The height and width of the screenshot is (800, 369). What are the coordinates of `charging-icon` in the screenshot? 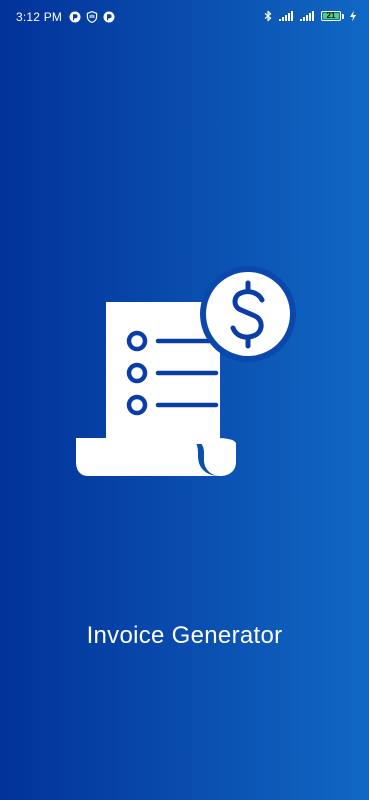 It's located at (353, 16).